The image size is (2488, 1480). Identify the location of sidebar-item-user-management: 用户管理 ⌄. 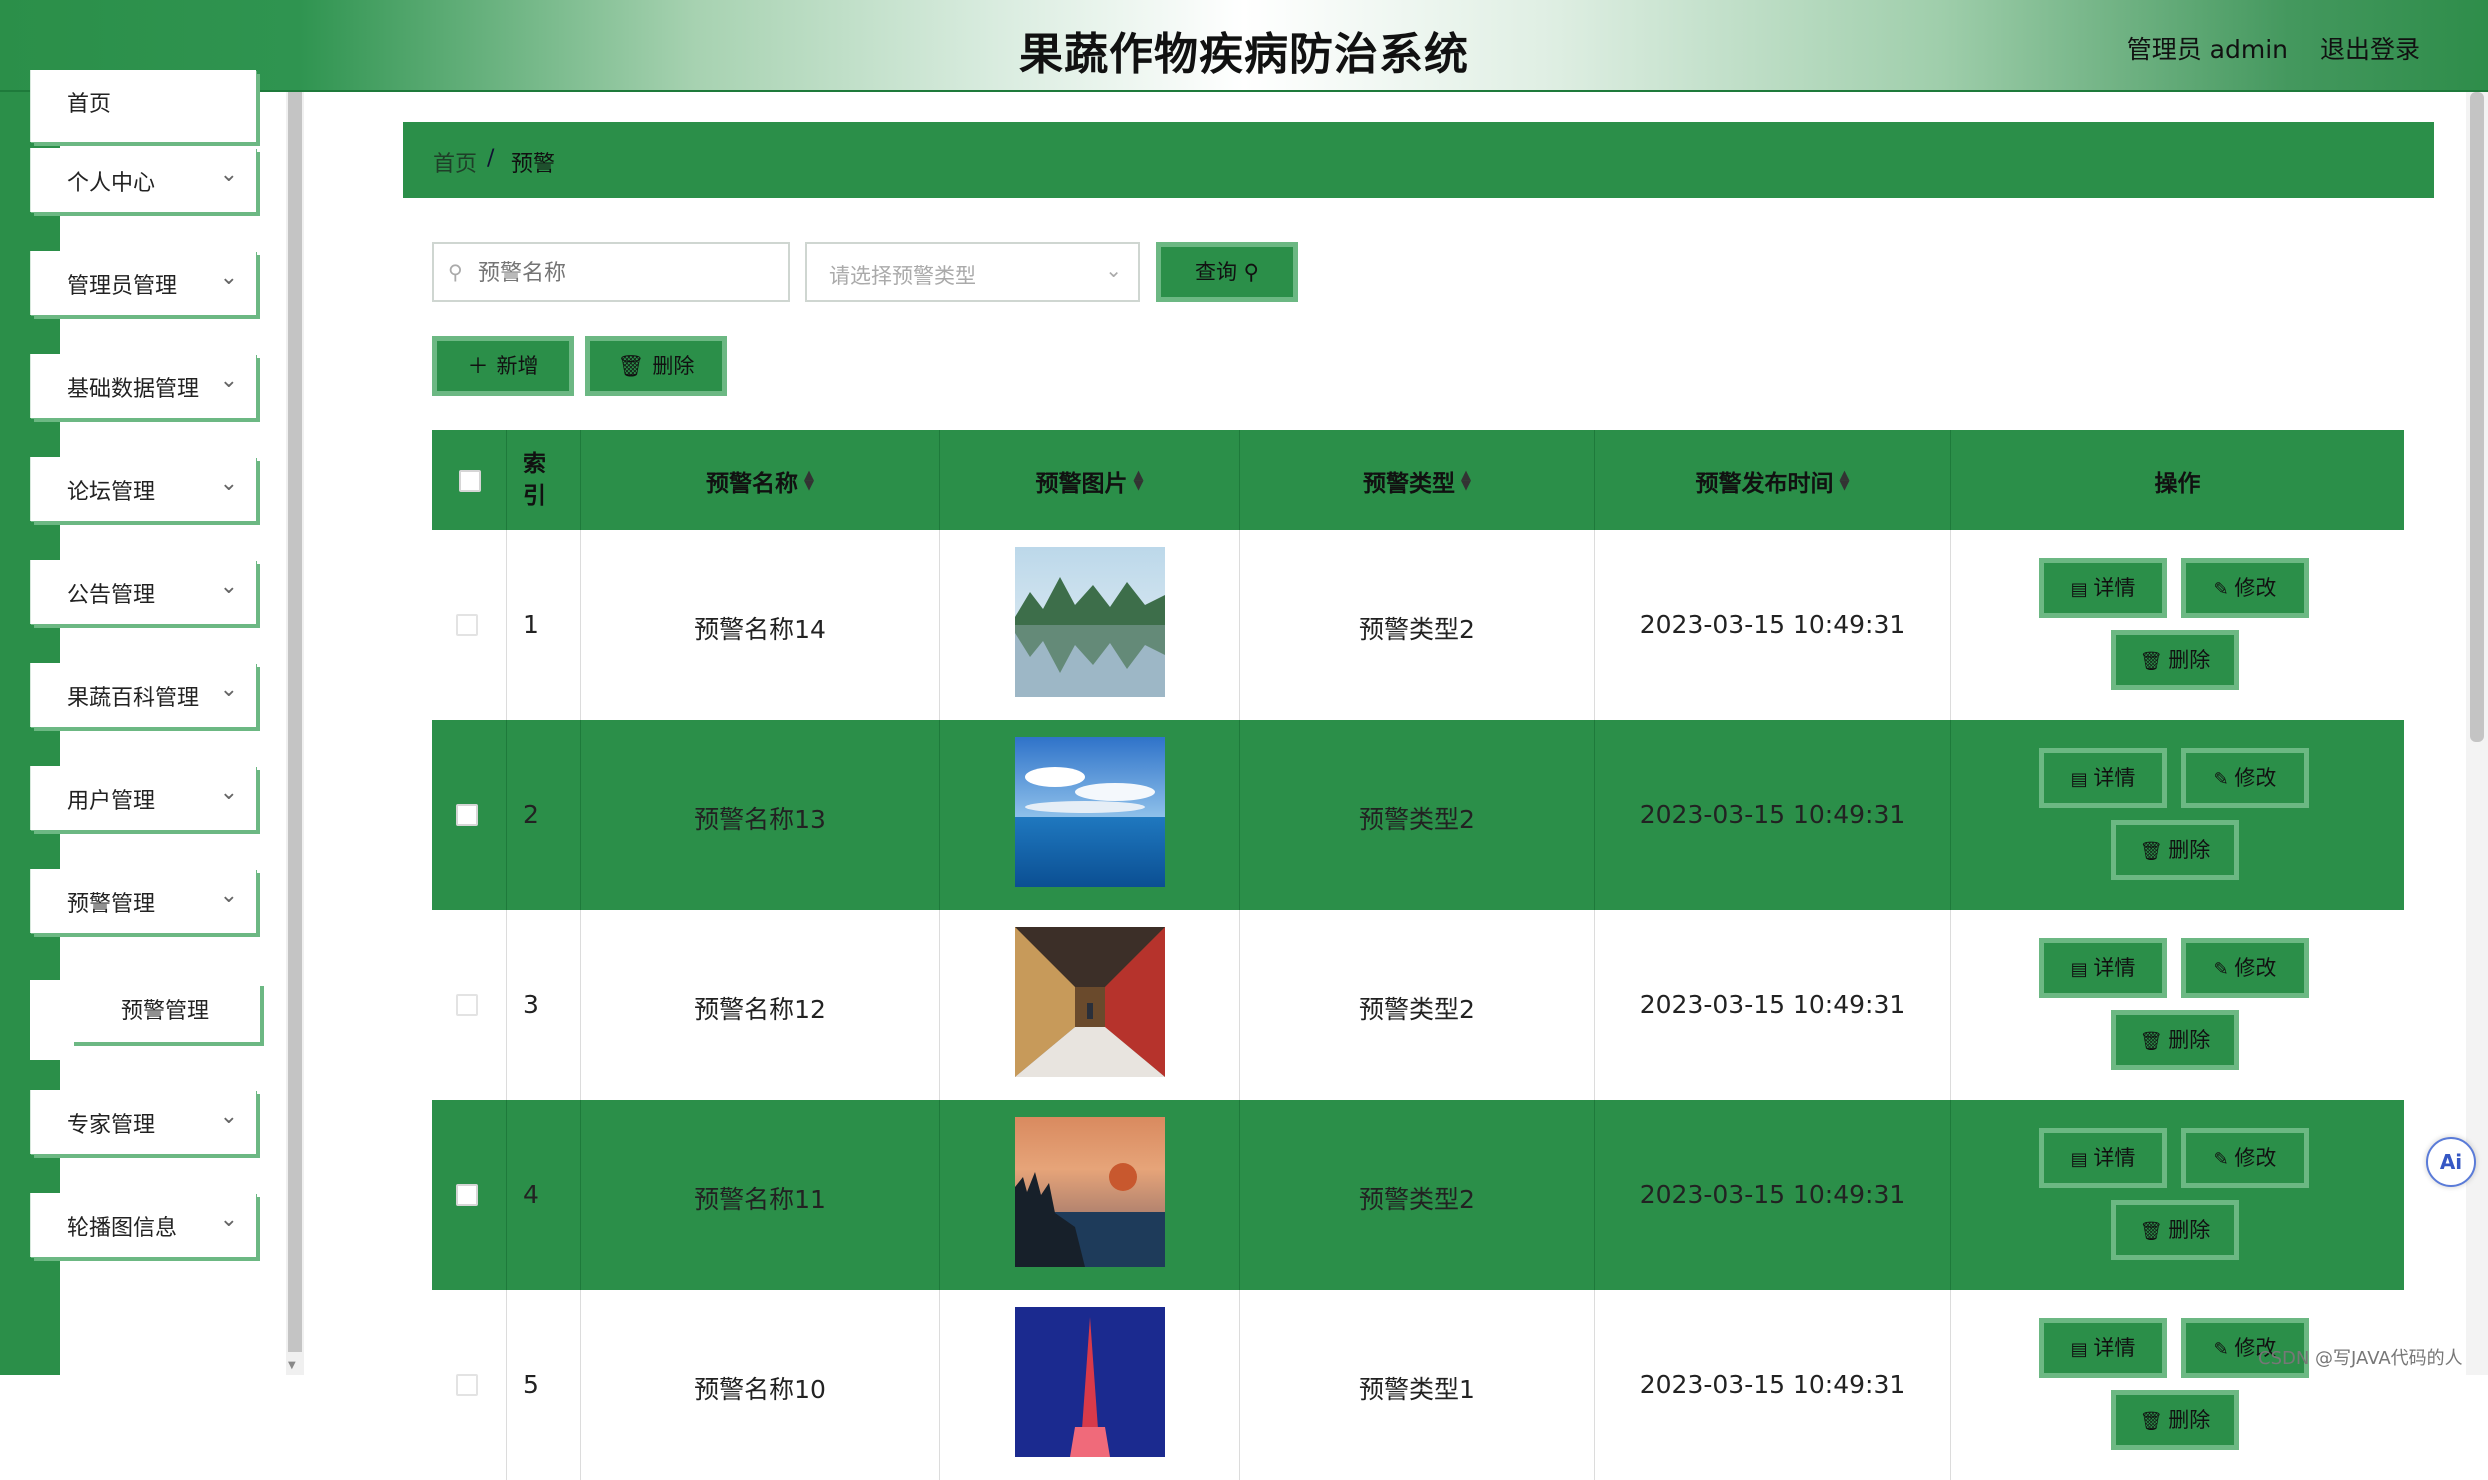
(143, 798).